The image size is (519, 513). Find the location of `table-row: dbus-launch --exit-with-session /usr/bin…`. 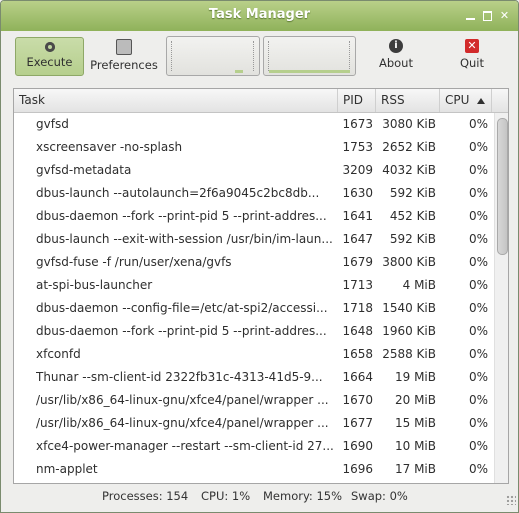

table-row: dbus-launch --exit-with-session /usr/bin… is located at coordinates (254, 239).